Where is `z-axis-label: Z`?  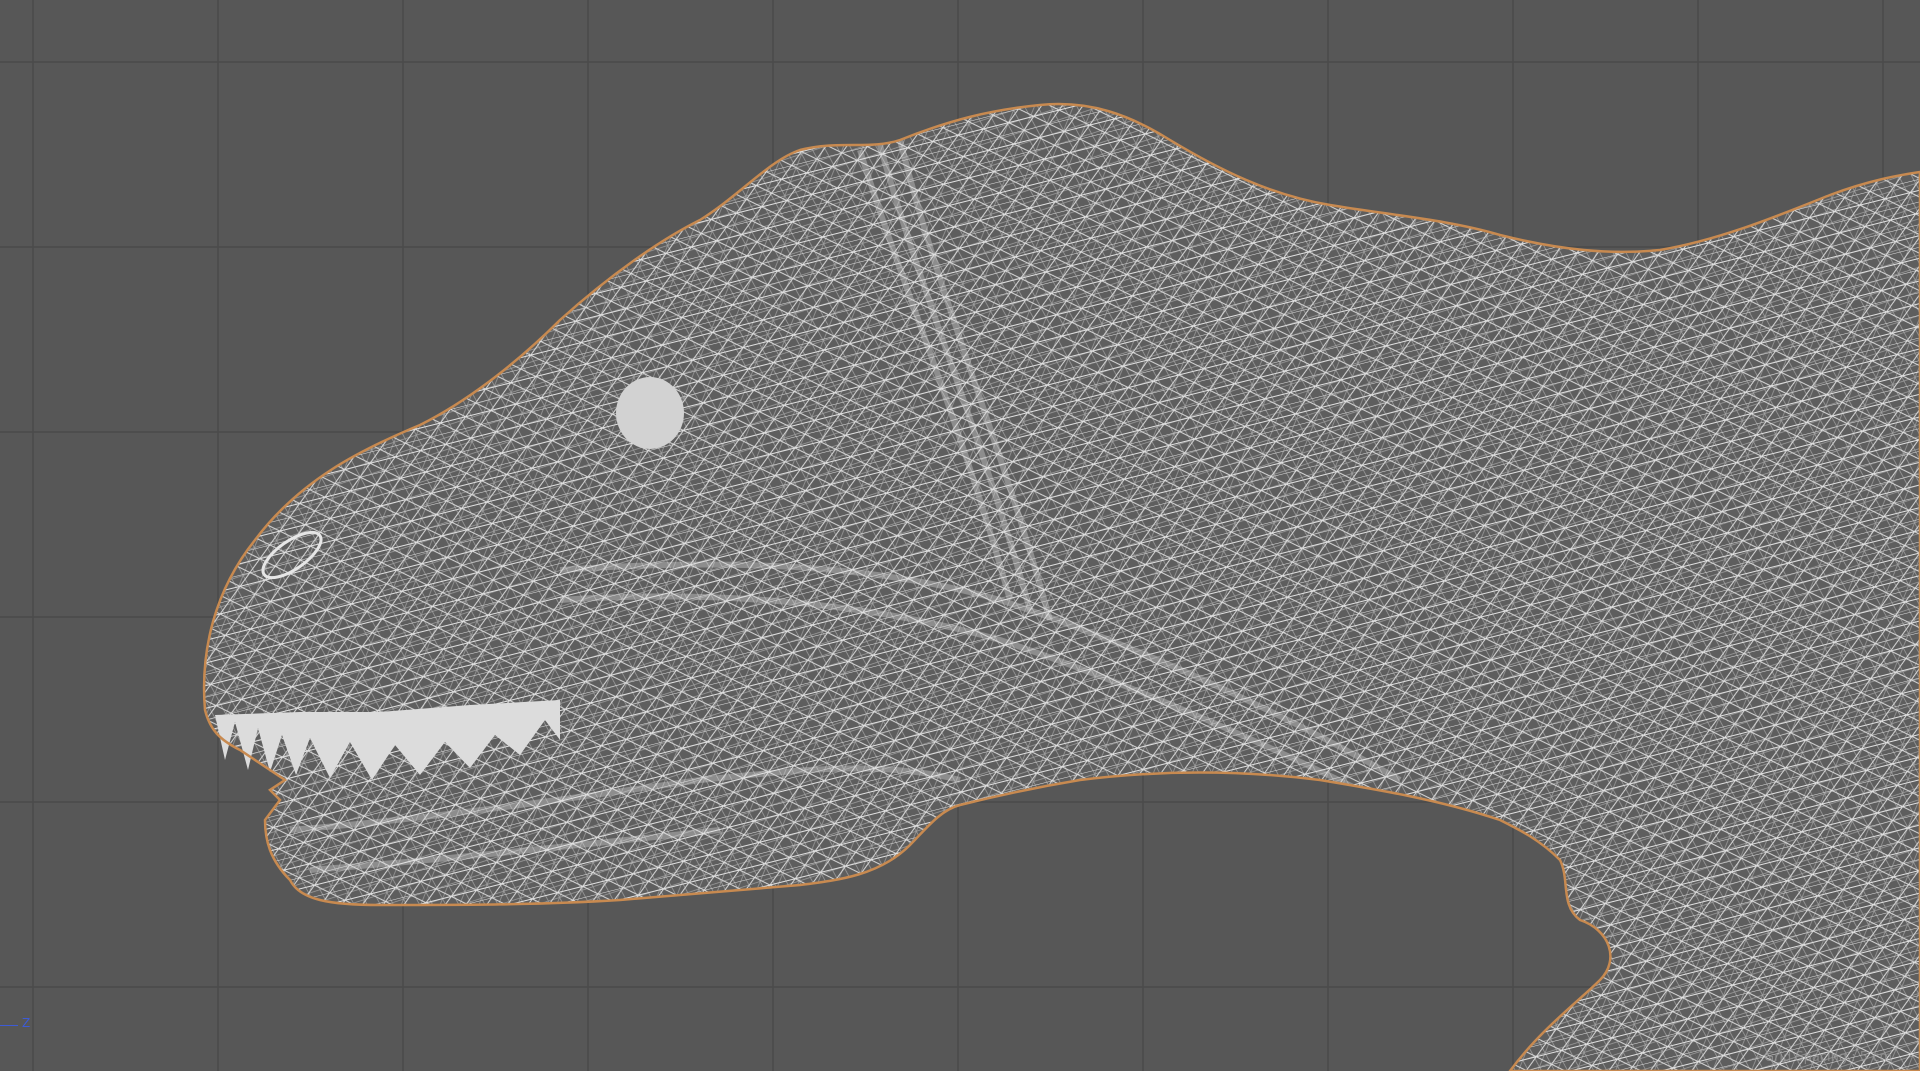 z-axis-label: Z is located at coordinates (26, 1023).